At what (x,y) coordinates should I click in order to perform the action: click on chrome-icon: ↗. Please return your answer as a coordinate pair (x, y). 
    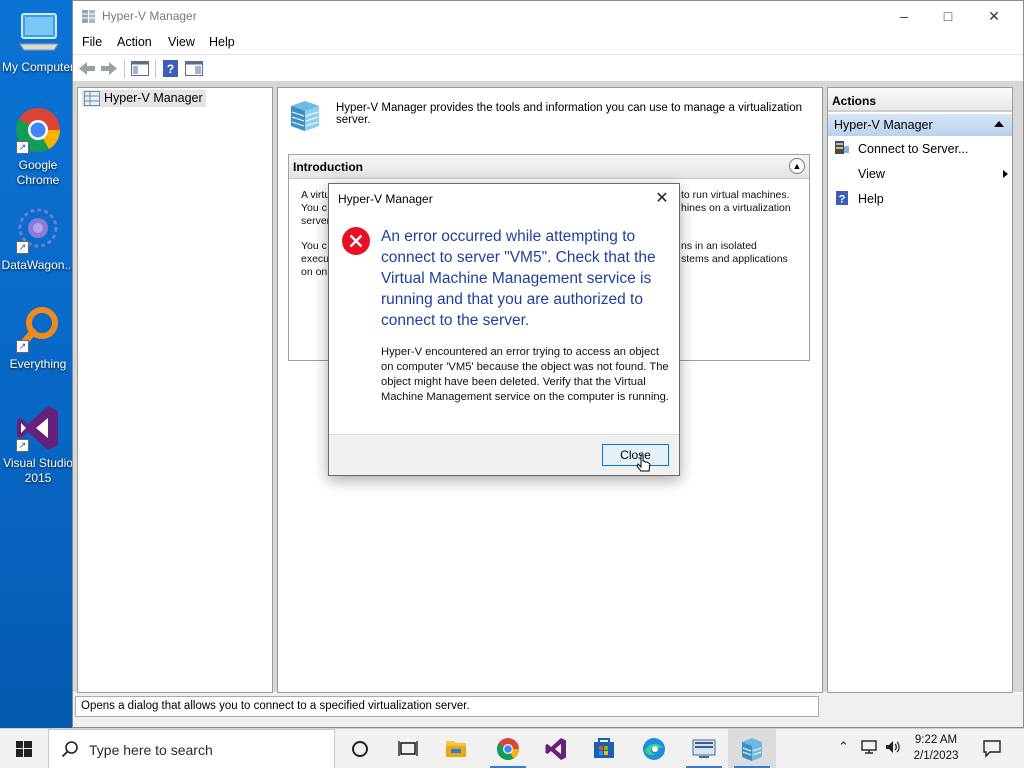
    Looking at the image, I should click on (38, 130).